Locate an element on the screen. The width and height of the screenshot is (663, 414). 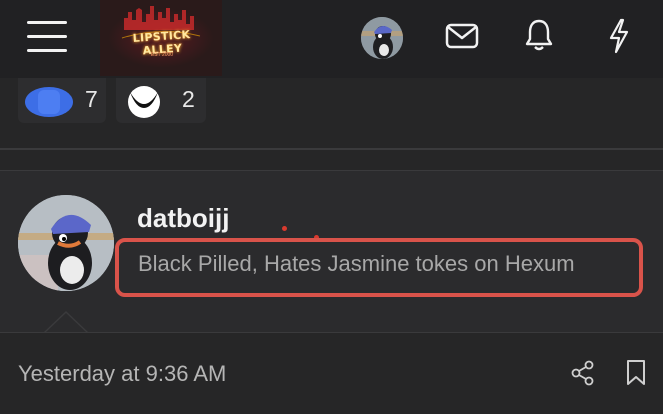
post-author-username: datboijj is located at coordinates (183, 218).